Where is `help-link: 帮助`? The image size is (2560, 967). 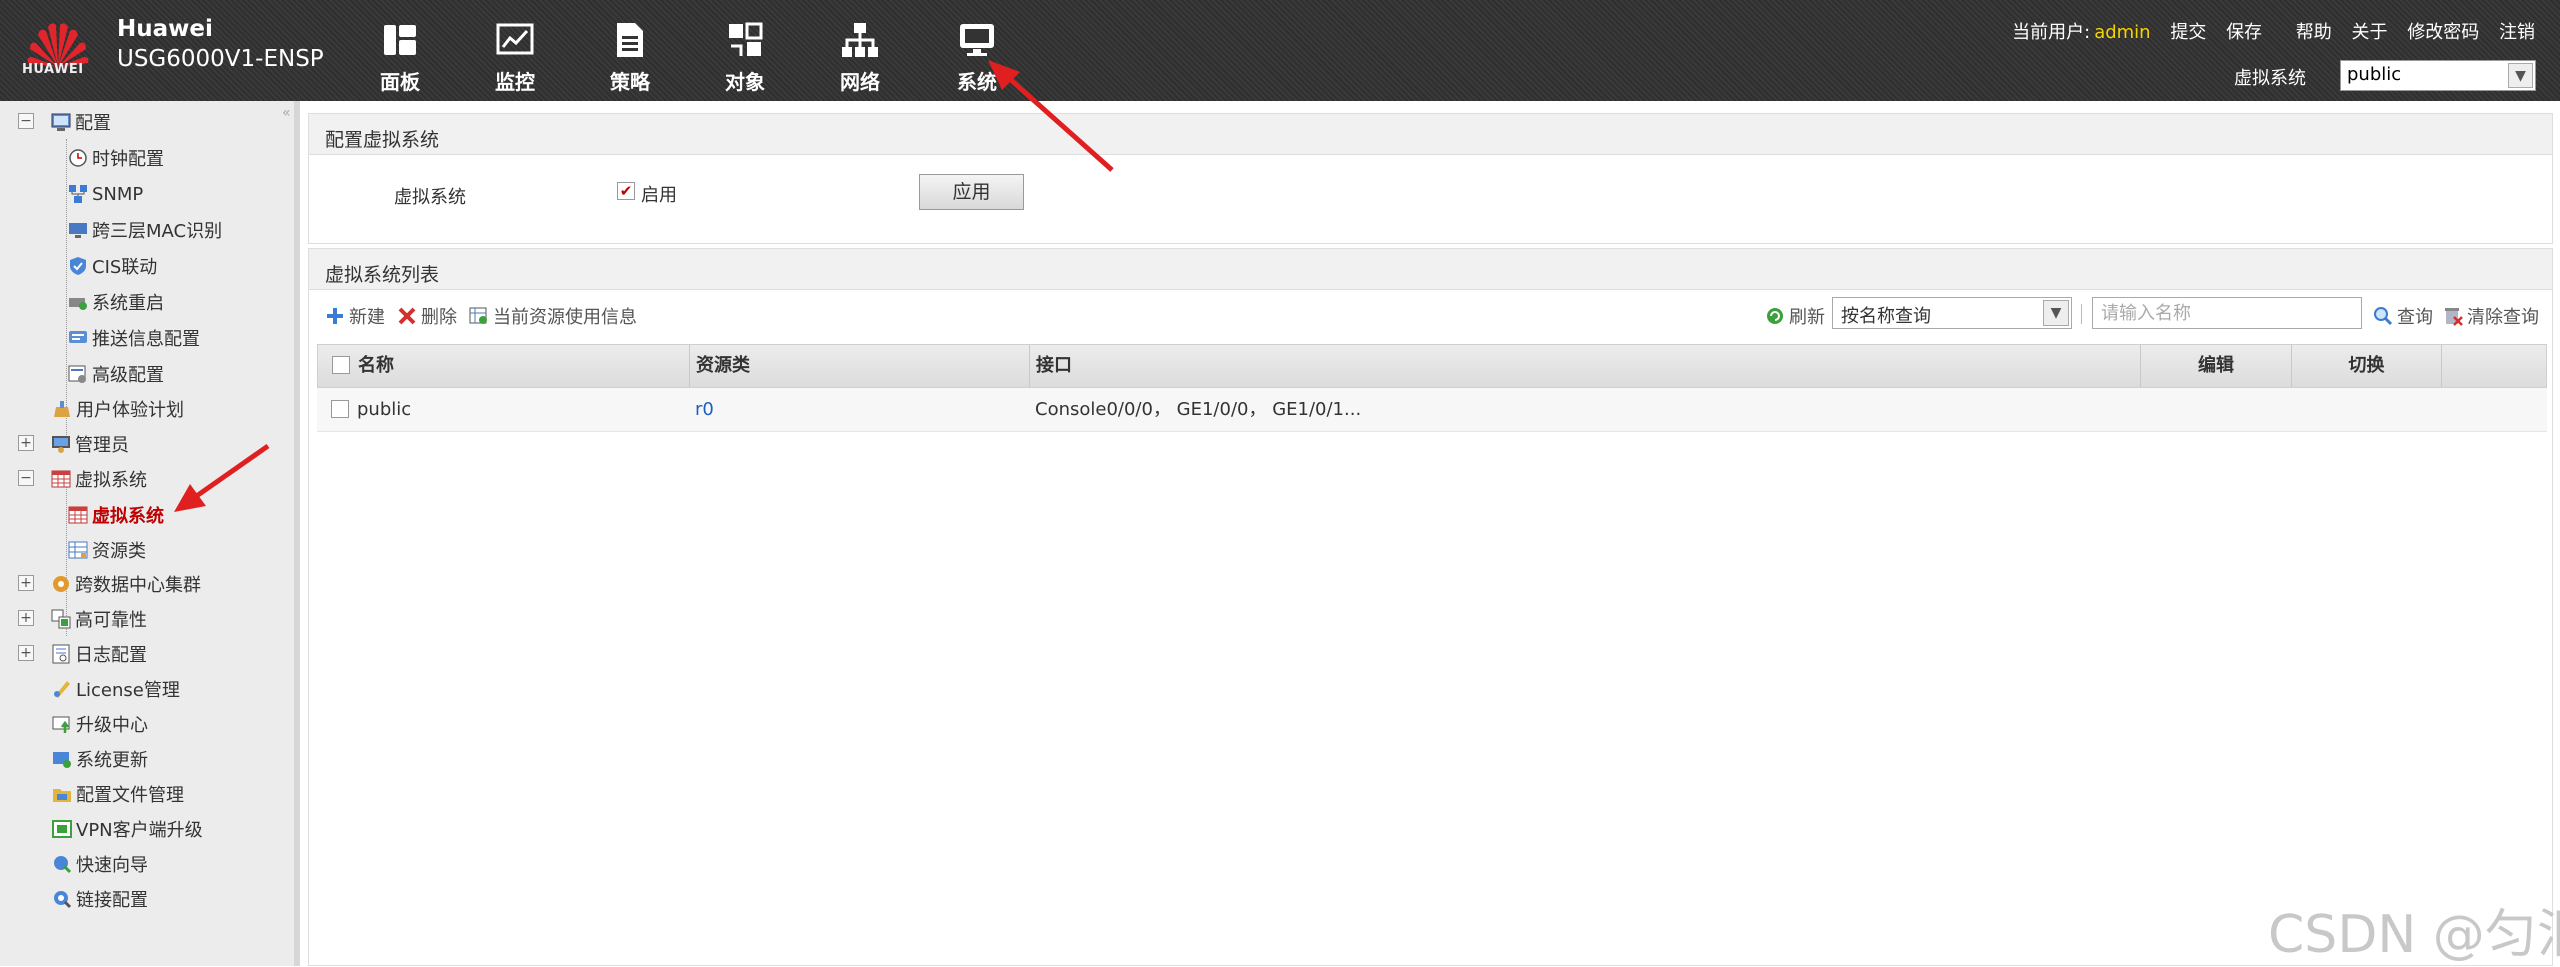 help-link: 帮助 is located at coordinates (2314, 32).